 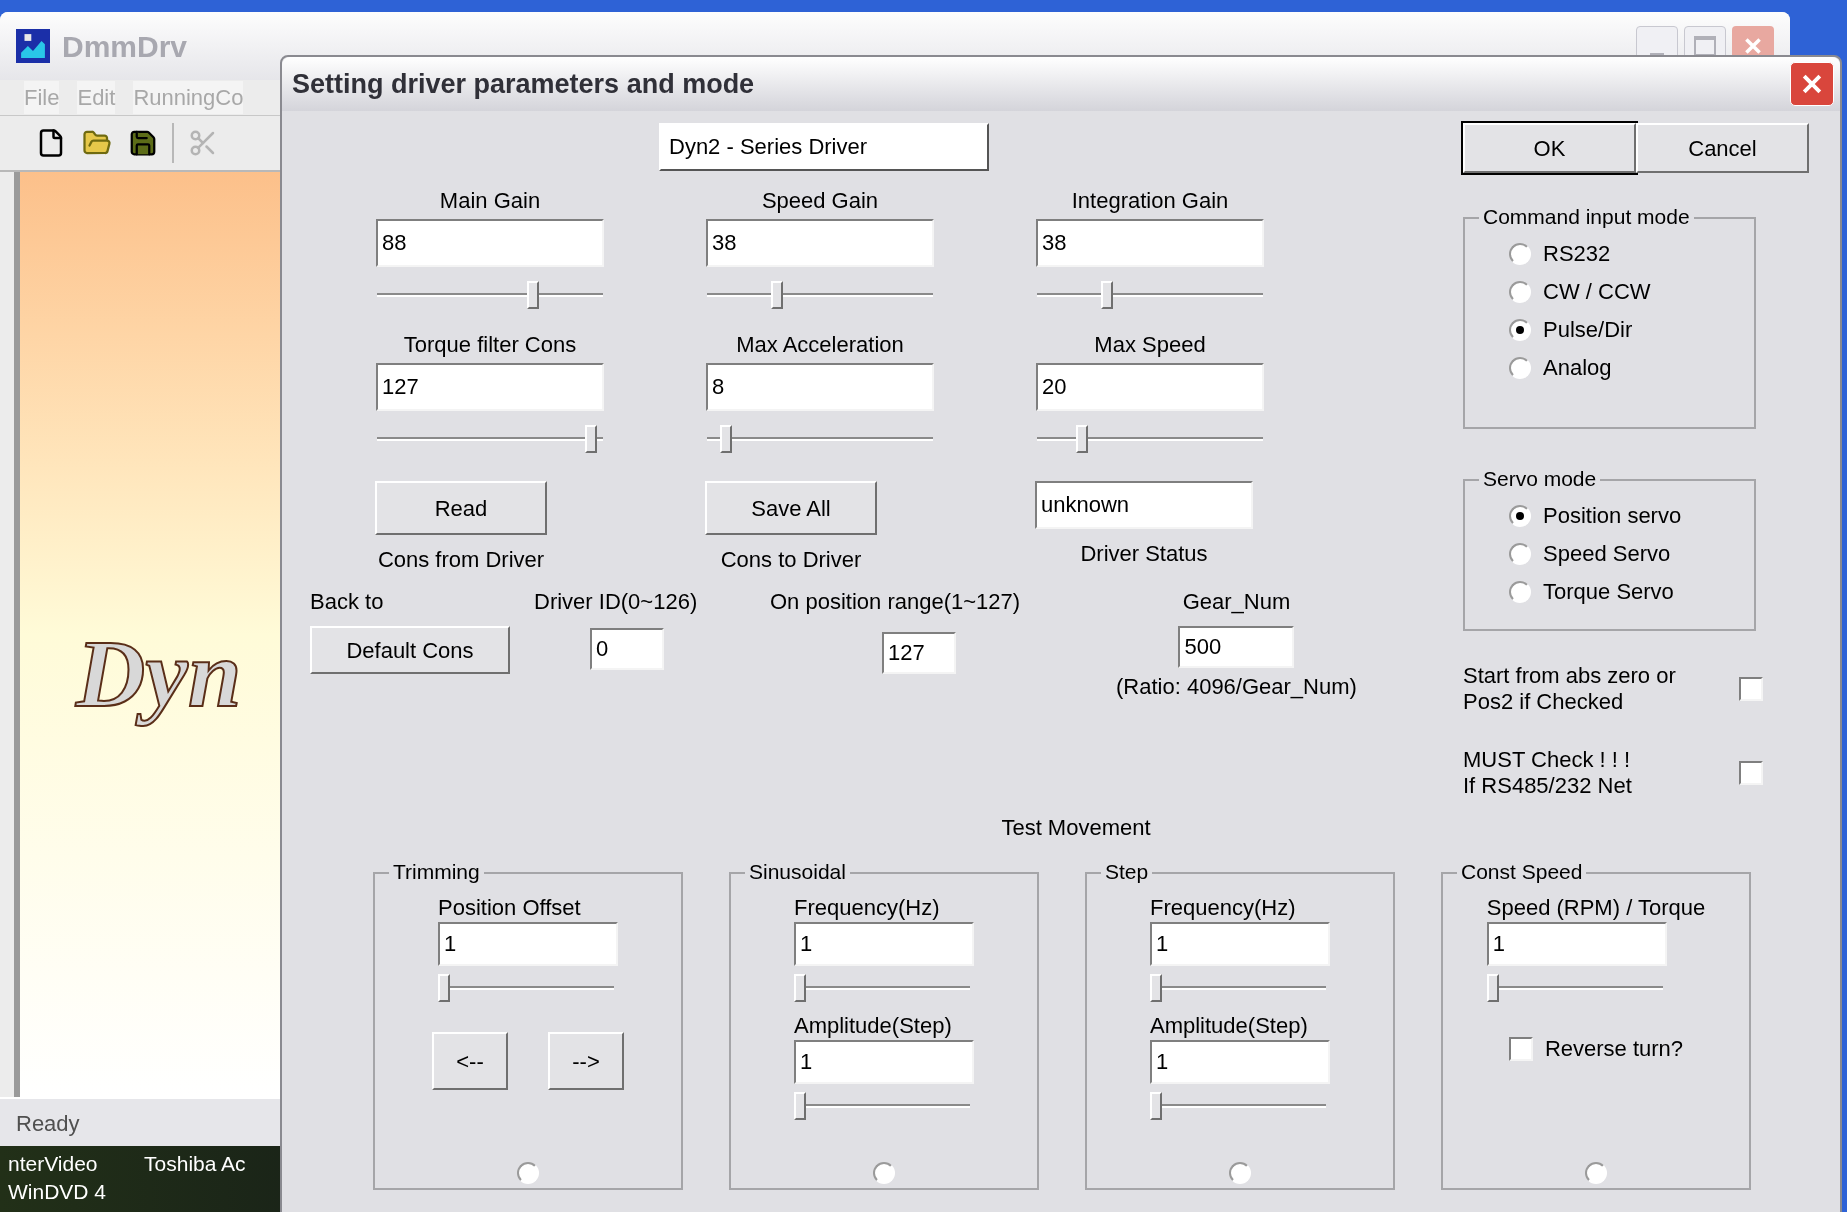 I want to click on radio-label: Analog, so click(x=1577, y=368).